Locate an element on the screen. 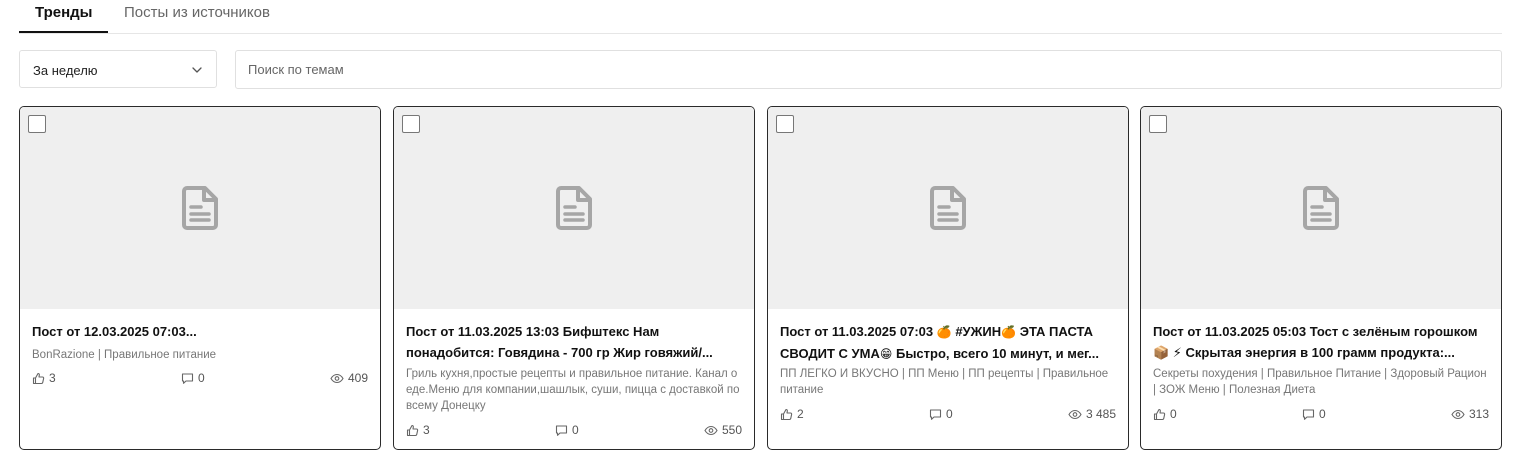 The height and width of the screenshot is (452, 1522). post-stats: 3 0 409 is located at coordinates (200, 378).